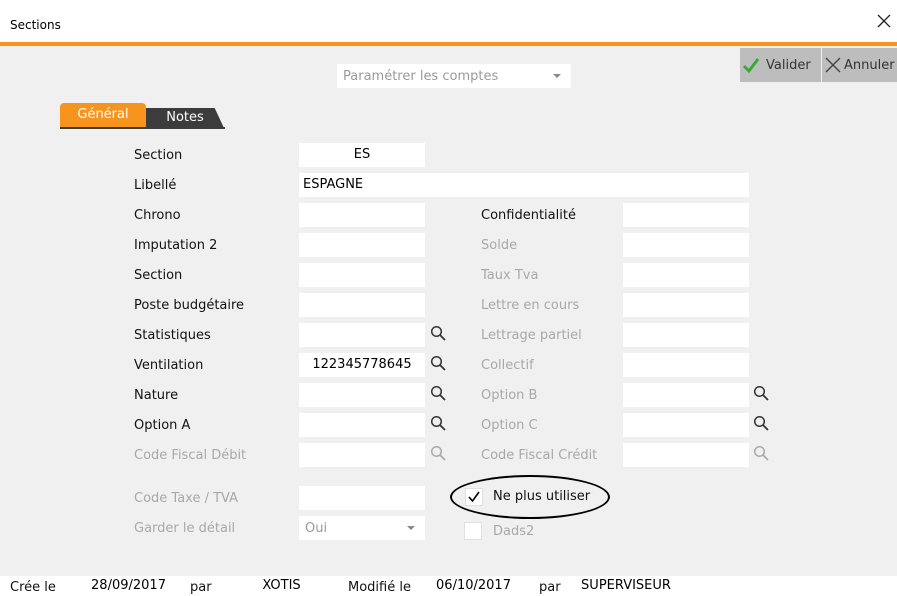  I want to click on dads2-label: Dads2, so click(514, 531).